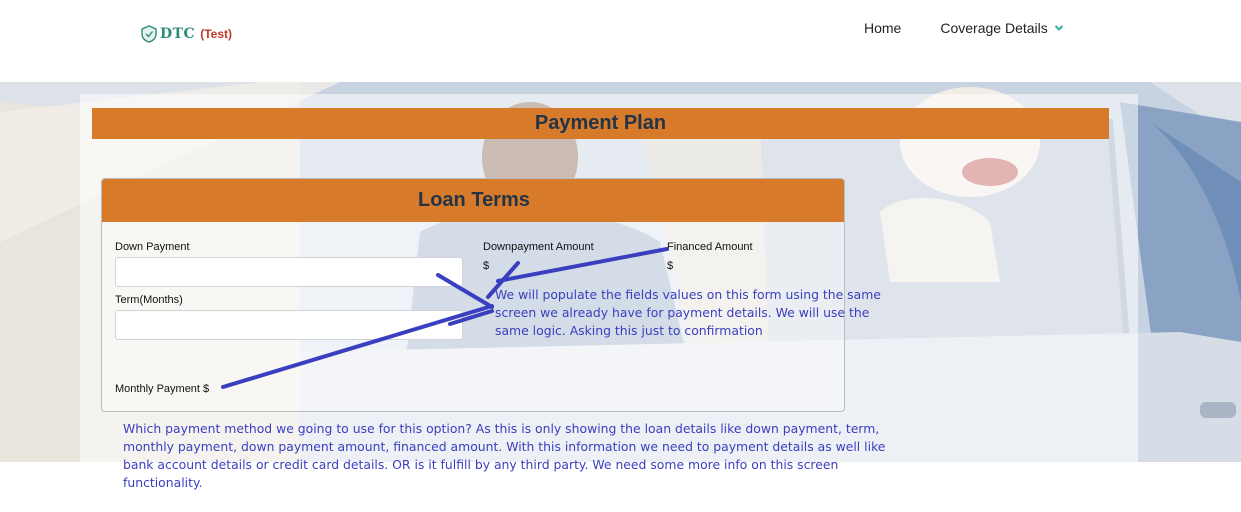  Describe the element at coordinates (538, 247) in the screenshot. I see `downpayment-amount-label: Downpayment Amount` at that location.